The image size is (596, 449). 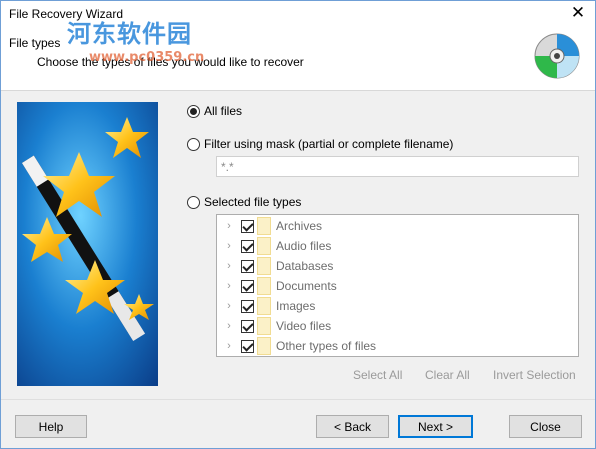 What do you see at coordinates (397, 326) in the screenshot?
I see `tree-item-video: › Video files` at bounding box center [397, 326].